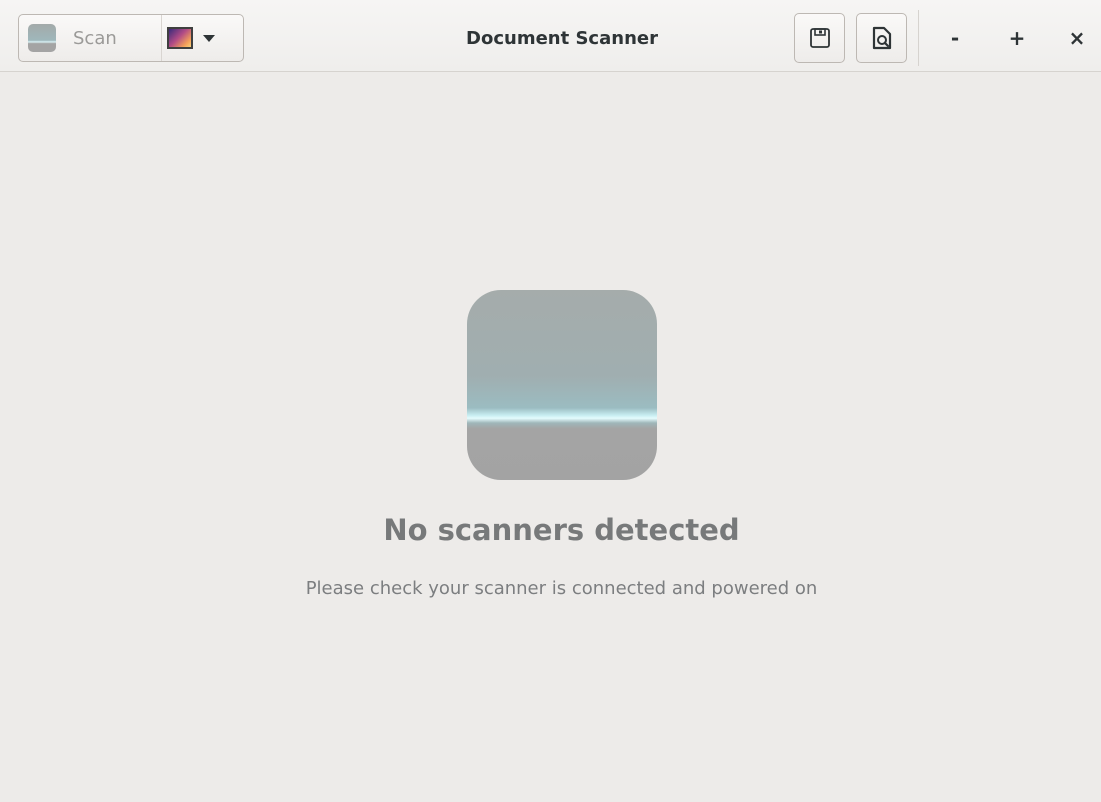  I want to click on window-title: Document Scanner, so click(562, 38).